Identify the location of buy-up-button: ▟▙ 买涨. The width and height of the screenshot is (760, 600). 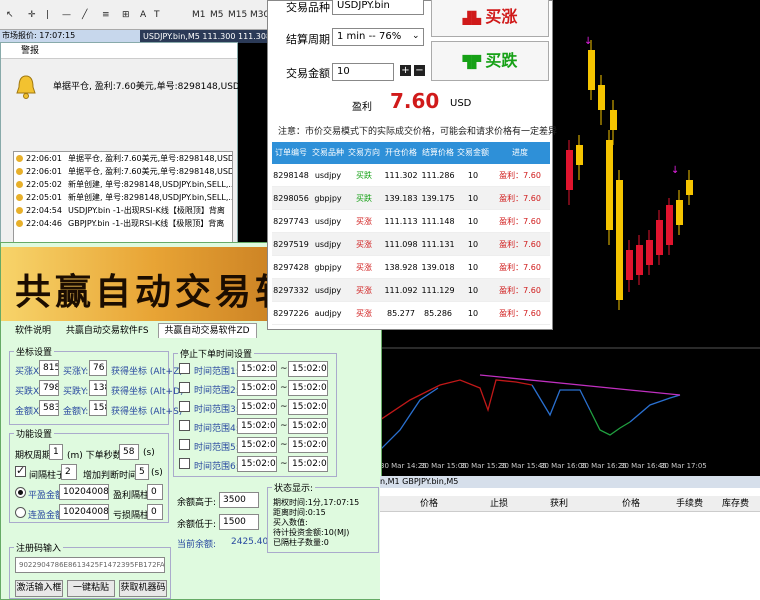
(490, 18).